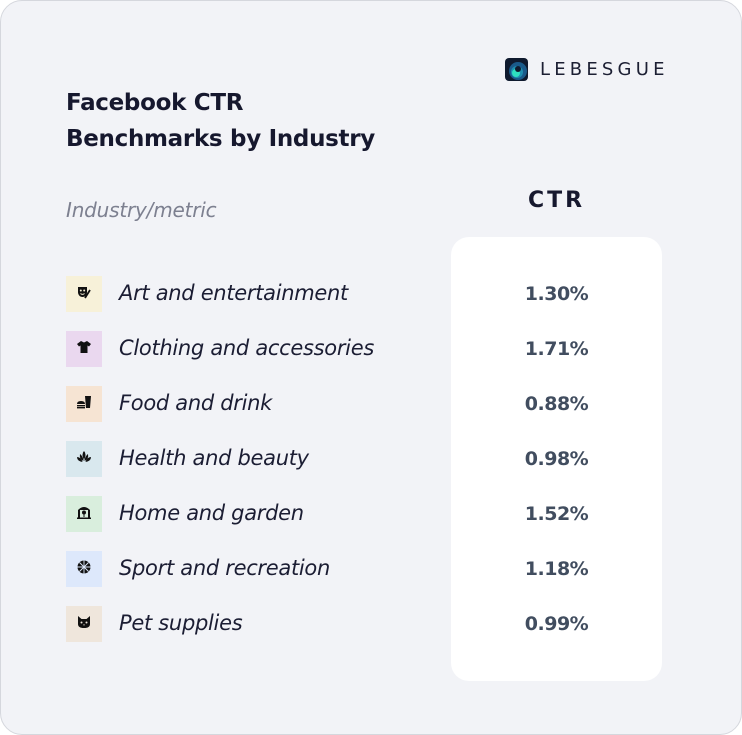 This screenshot has height=735, width=742. What do you see at coordinates (556, 624) in the screenshot?
I see `ctr-value: 0.99%` at bounding box center [556, 624].